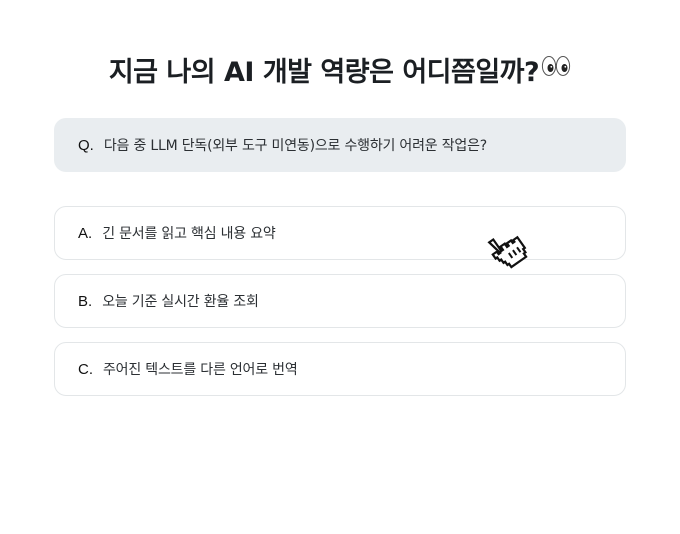 The width and height of the screenshot is (680, 534). I want to click on question-text: 다음 중 LLM 단독(외부 도구 미연동)으로 수행하기 어려운 작업은?, so click(295, 146).